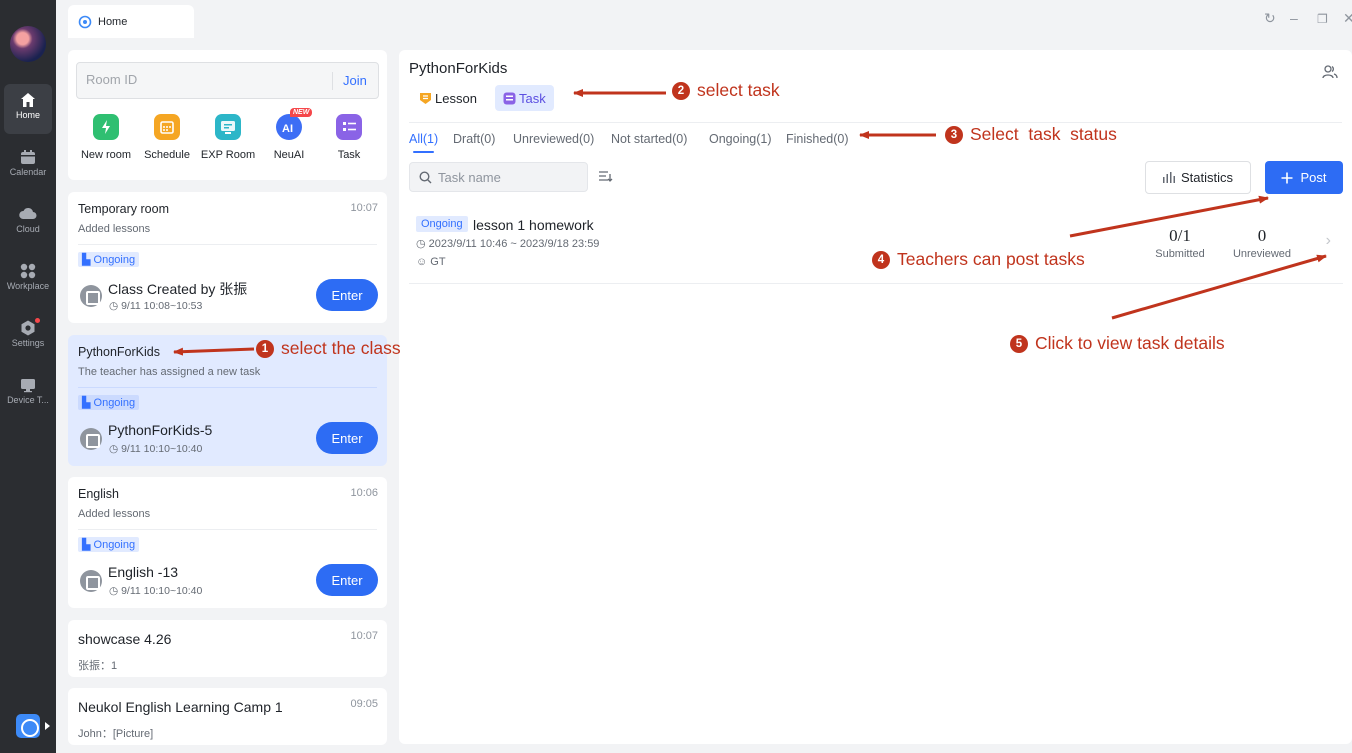 The width and height of the screenshot is (1352, 753). What do you see at coordinates (474, 139) in the screenshot?
I see `tab-draft: Draft(0)` at bounding box center [474, 139].